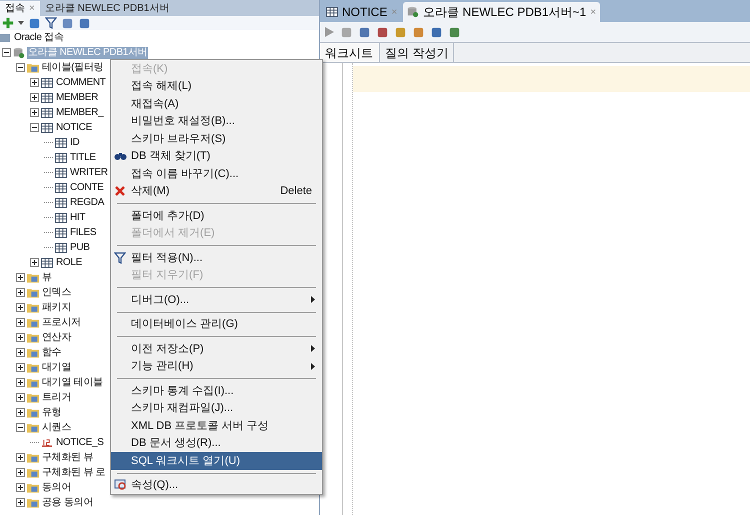 This screenshot has height=515, width=750. Describe the element at coordinates (67, 458) in the screenshot. I see `tree-item: 구체화된 뷰` at that location.